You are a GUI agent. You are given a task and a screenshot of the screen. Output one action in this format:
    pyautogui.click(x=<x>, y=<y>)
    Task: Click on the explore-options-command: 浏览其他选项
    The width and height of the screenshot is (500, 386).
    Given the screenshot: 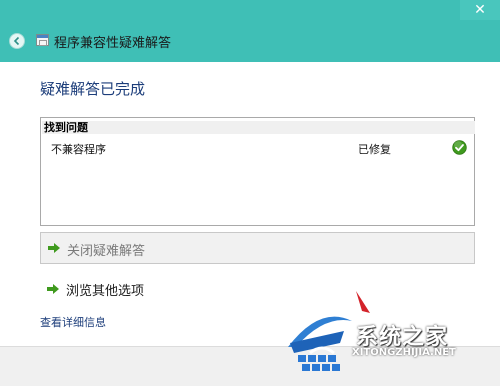 What is the action you would take?
    pyautogui.click(x=140, y=289)
    